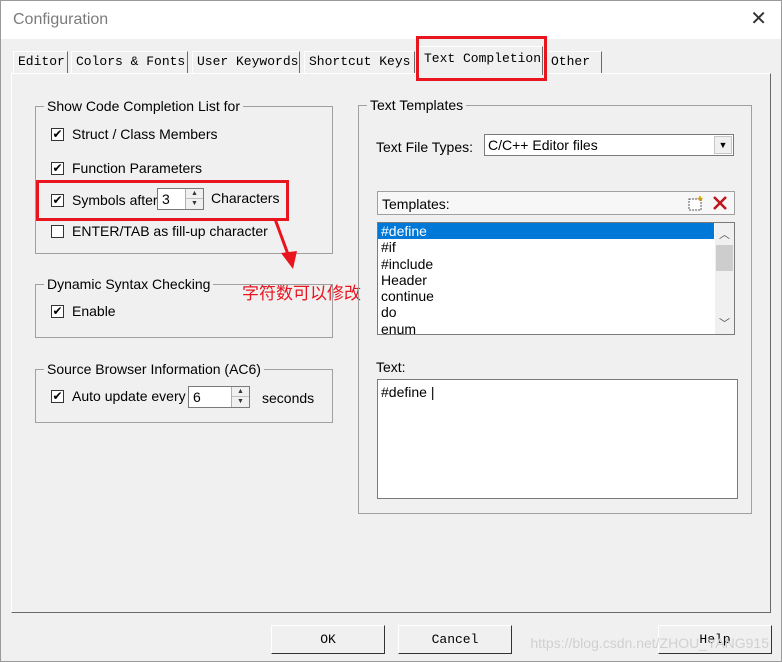 This screenshot has width=782, height=662. What do you see at coordinates (455, 639) in the screenshot?
I see `cancel-button: Cancel` at bounding box center [455, 639].